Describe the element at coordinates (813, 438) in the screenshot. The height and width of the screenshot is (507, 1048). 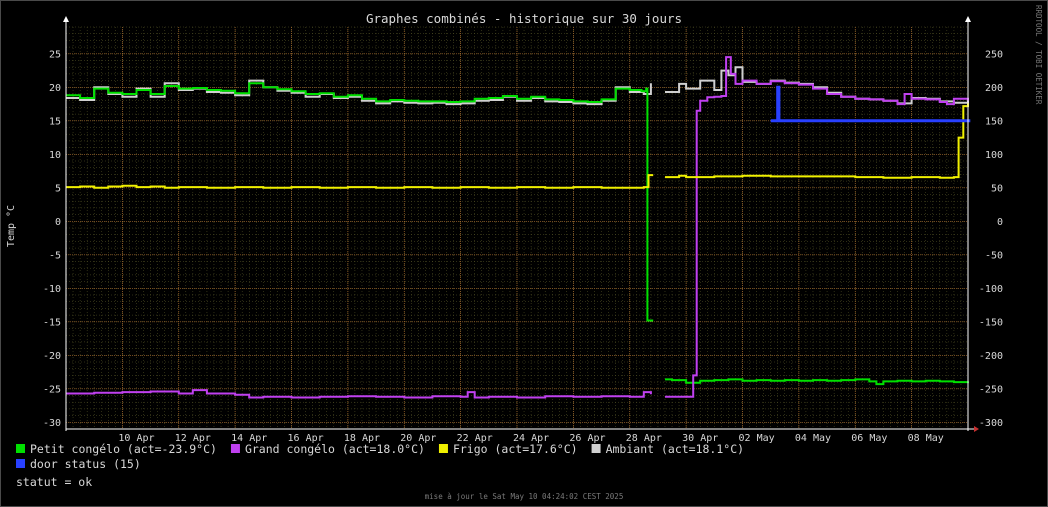
I see `x-tick-label: 04 May` at that location.